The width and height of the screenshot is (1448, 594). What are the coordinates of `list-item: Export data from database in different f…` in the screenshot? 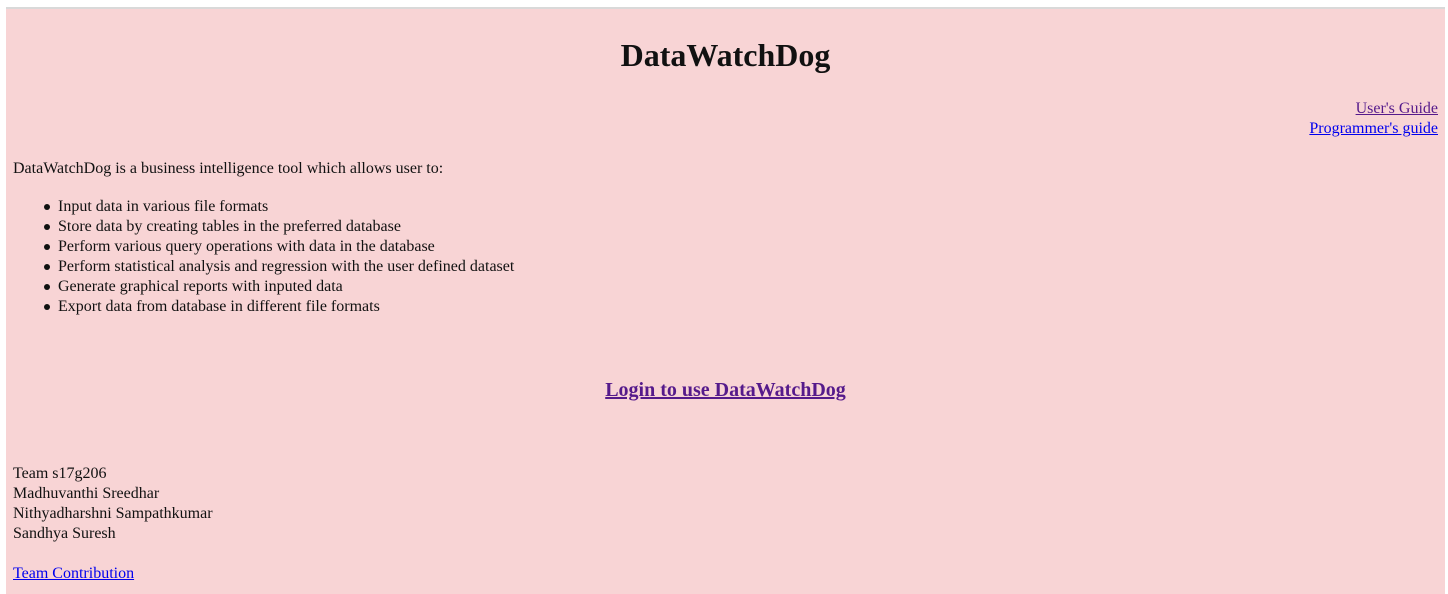 It's located at (278, 307).